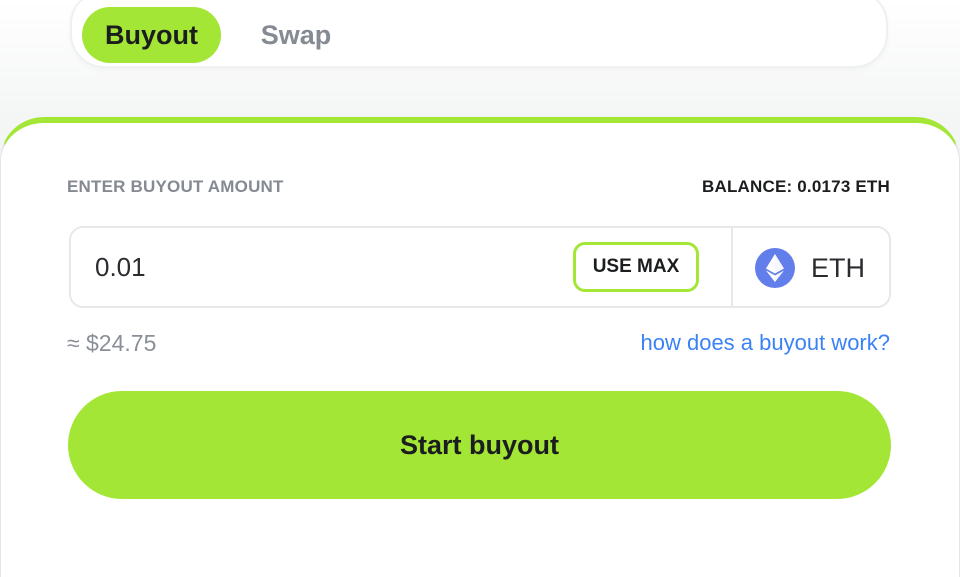 The height and width of the screenshot is (577, 960). Describe the element at coordinates (175, 186) in the screenshot. I see `amount-section-label: ENTER BUYOUT AMOUNT` at that location.